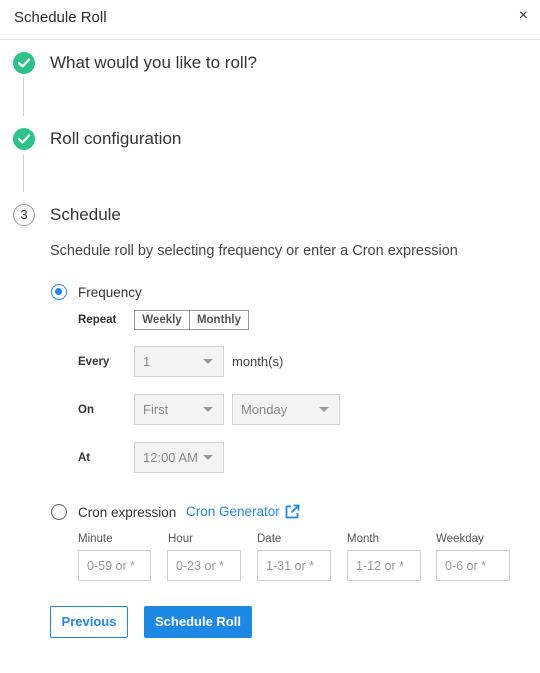  I want to click on every-value: 1, so click(147, 361).